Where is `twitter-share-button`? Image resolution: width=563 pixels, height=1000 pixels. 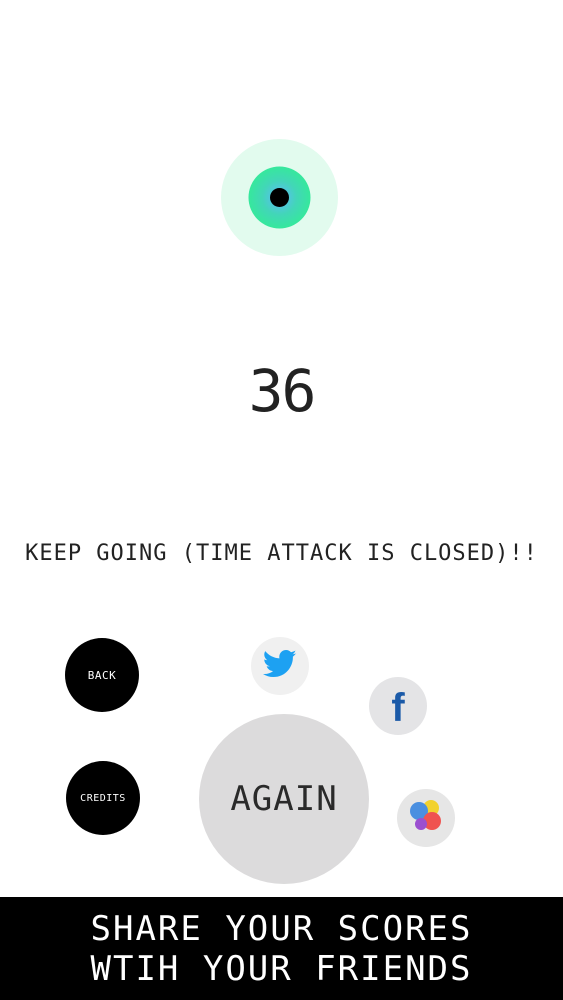
twitter-share-button is located at coordinates (280, 666).